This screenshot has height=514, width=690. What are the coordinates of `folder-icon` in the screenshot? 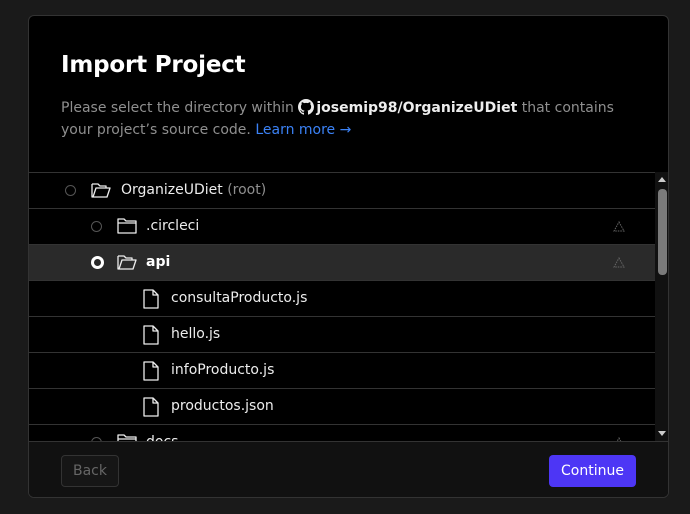 It's located at (127, 228).